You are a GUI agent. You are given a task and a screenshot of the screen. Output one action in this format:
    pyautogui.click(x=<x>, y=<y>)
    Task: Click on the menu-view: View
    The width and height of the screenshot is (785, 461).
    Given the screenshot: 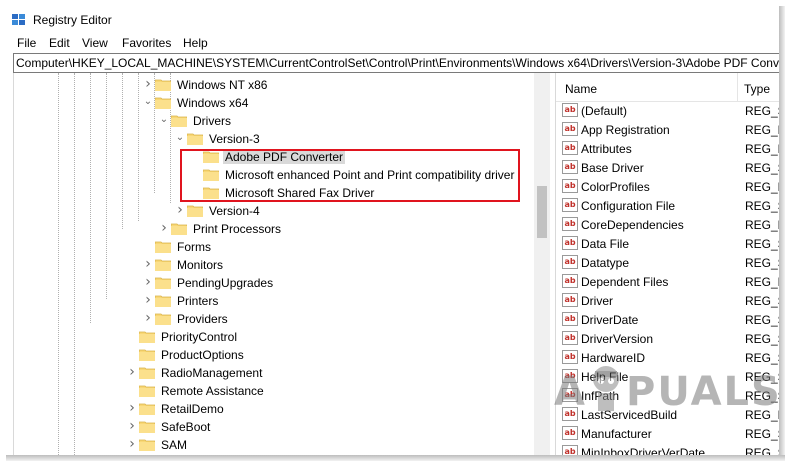 What is the action you would take?
    pyautogui.click(x=95, y=43)
    